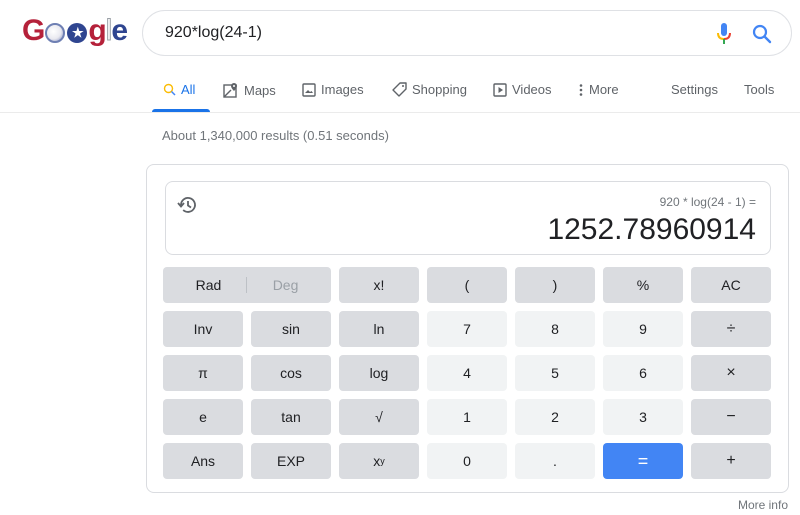  Describe the element at coordinates (425, 33) in the screenshot. I see `search-input` at that location.